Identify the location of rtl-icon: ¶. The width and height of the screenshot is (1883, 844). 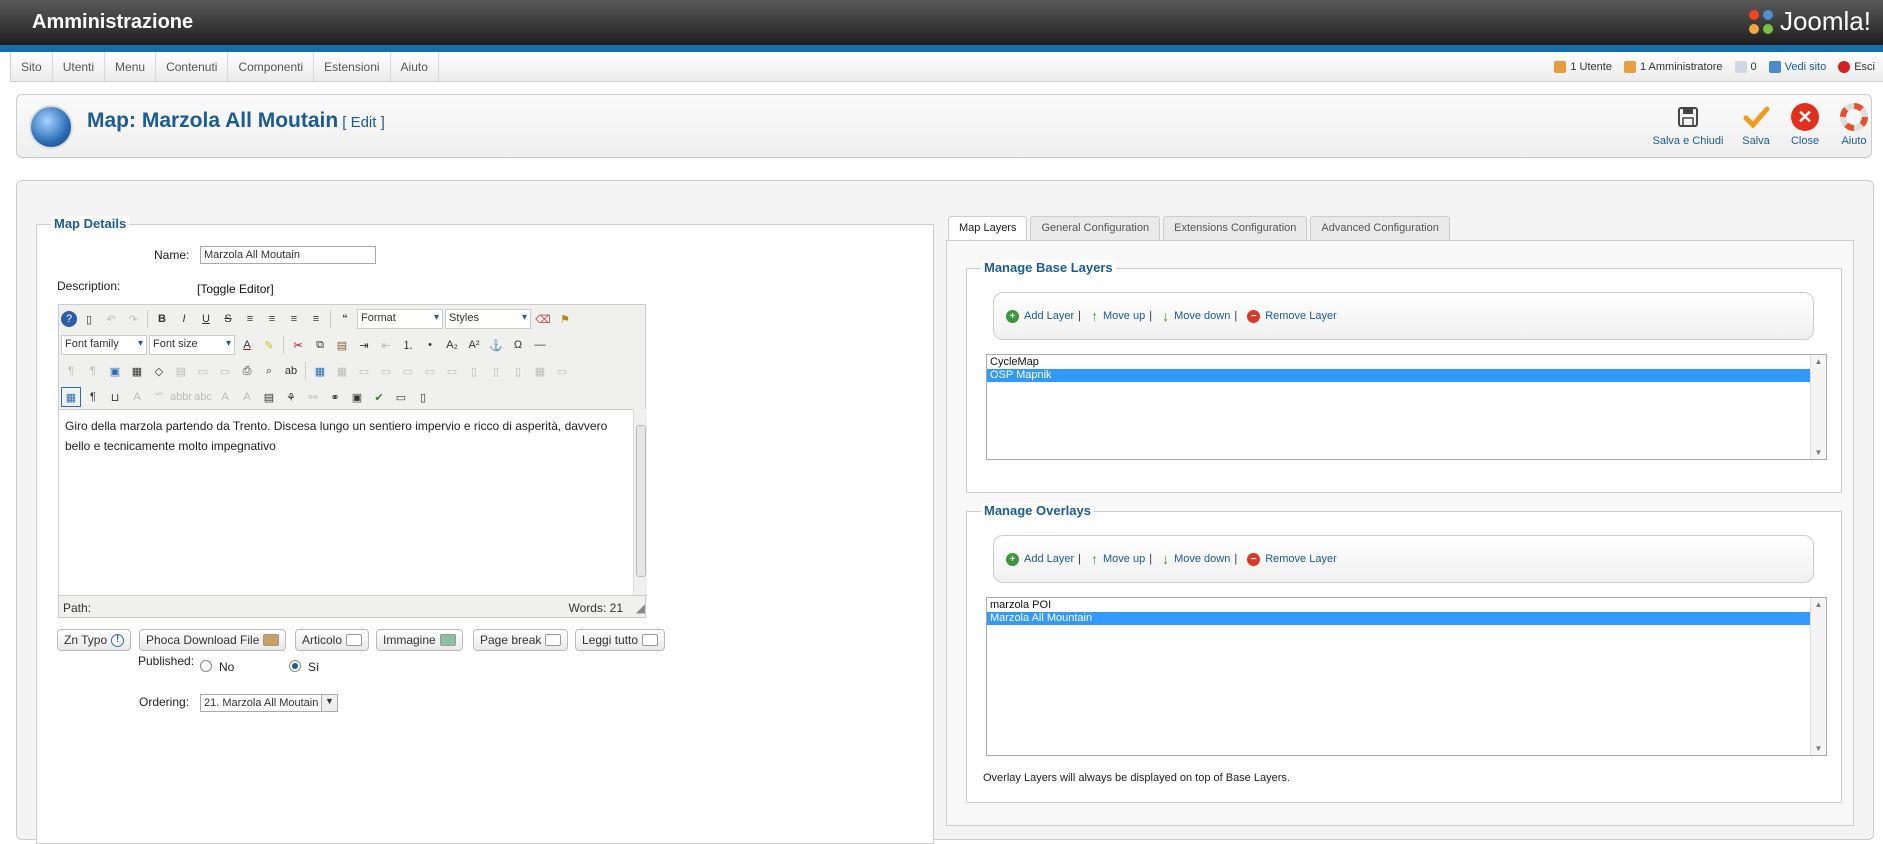
(93, 371).